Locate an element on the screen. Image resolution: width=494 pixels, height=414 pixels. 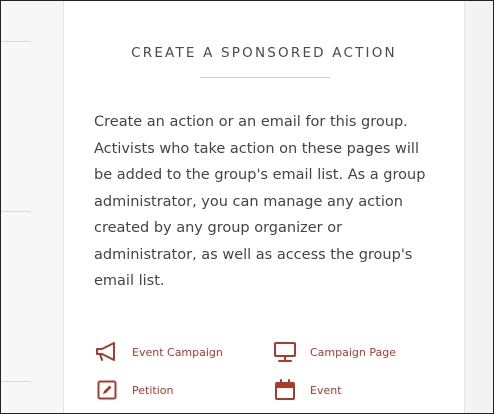
event-label: Event is located at coordinates (326, 390).